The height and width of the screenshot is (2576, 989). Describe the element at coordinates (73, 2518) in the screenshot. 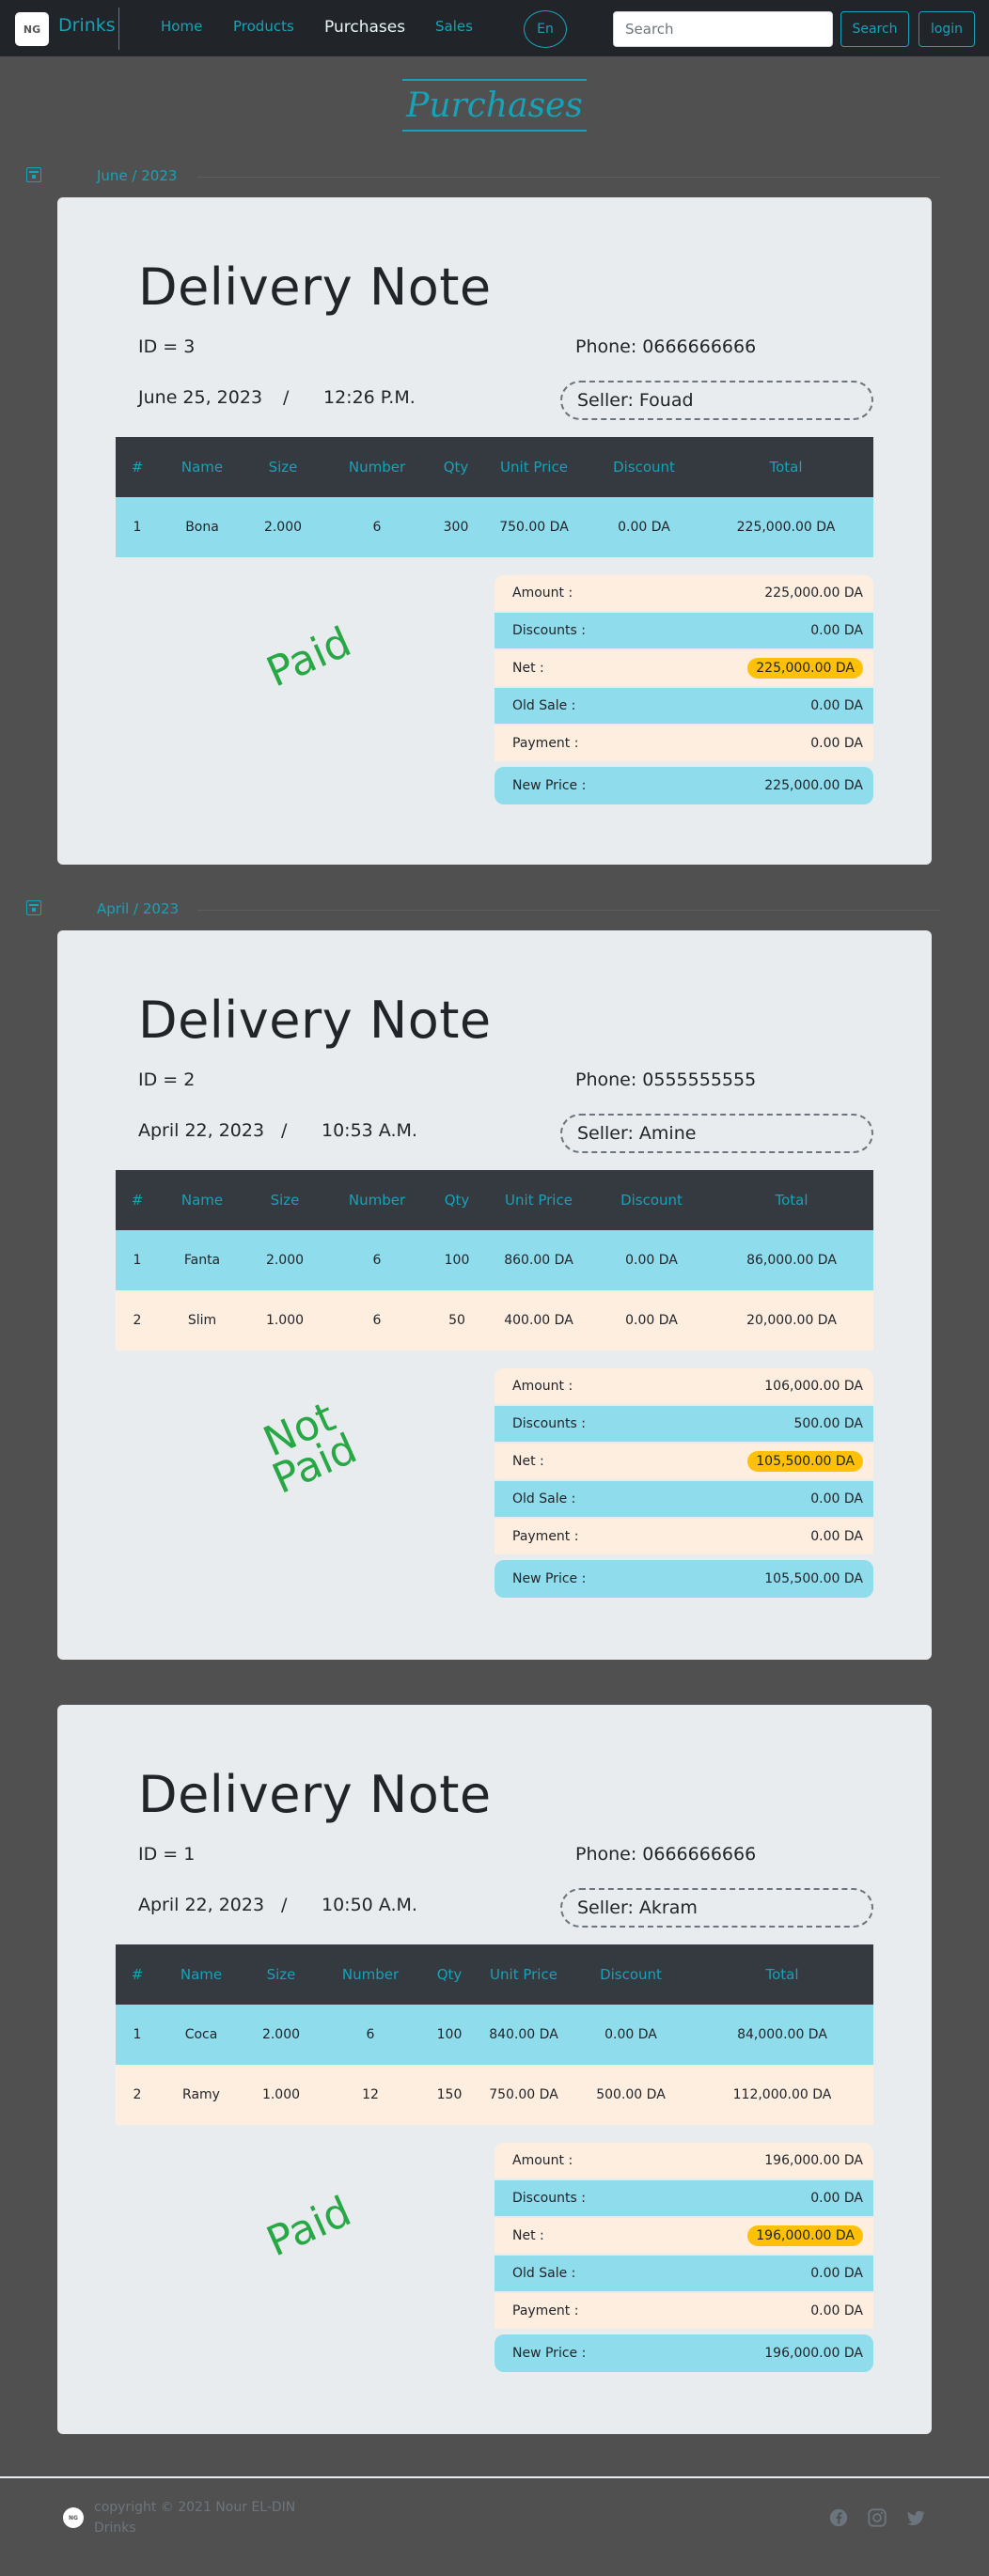

I see `footer-logo: NG` at that location.